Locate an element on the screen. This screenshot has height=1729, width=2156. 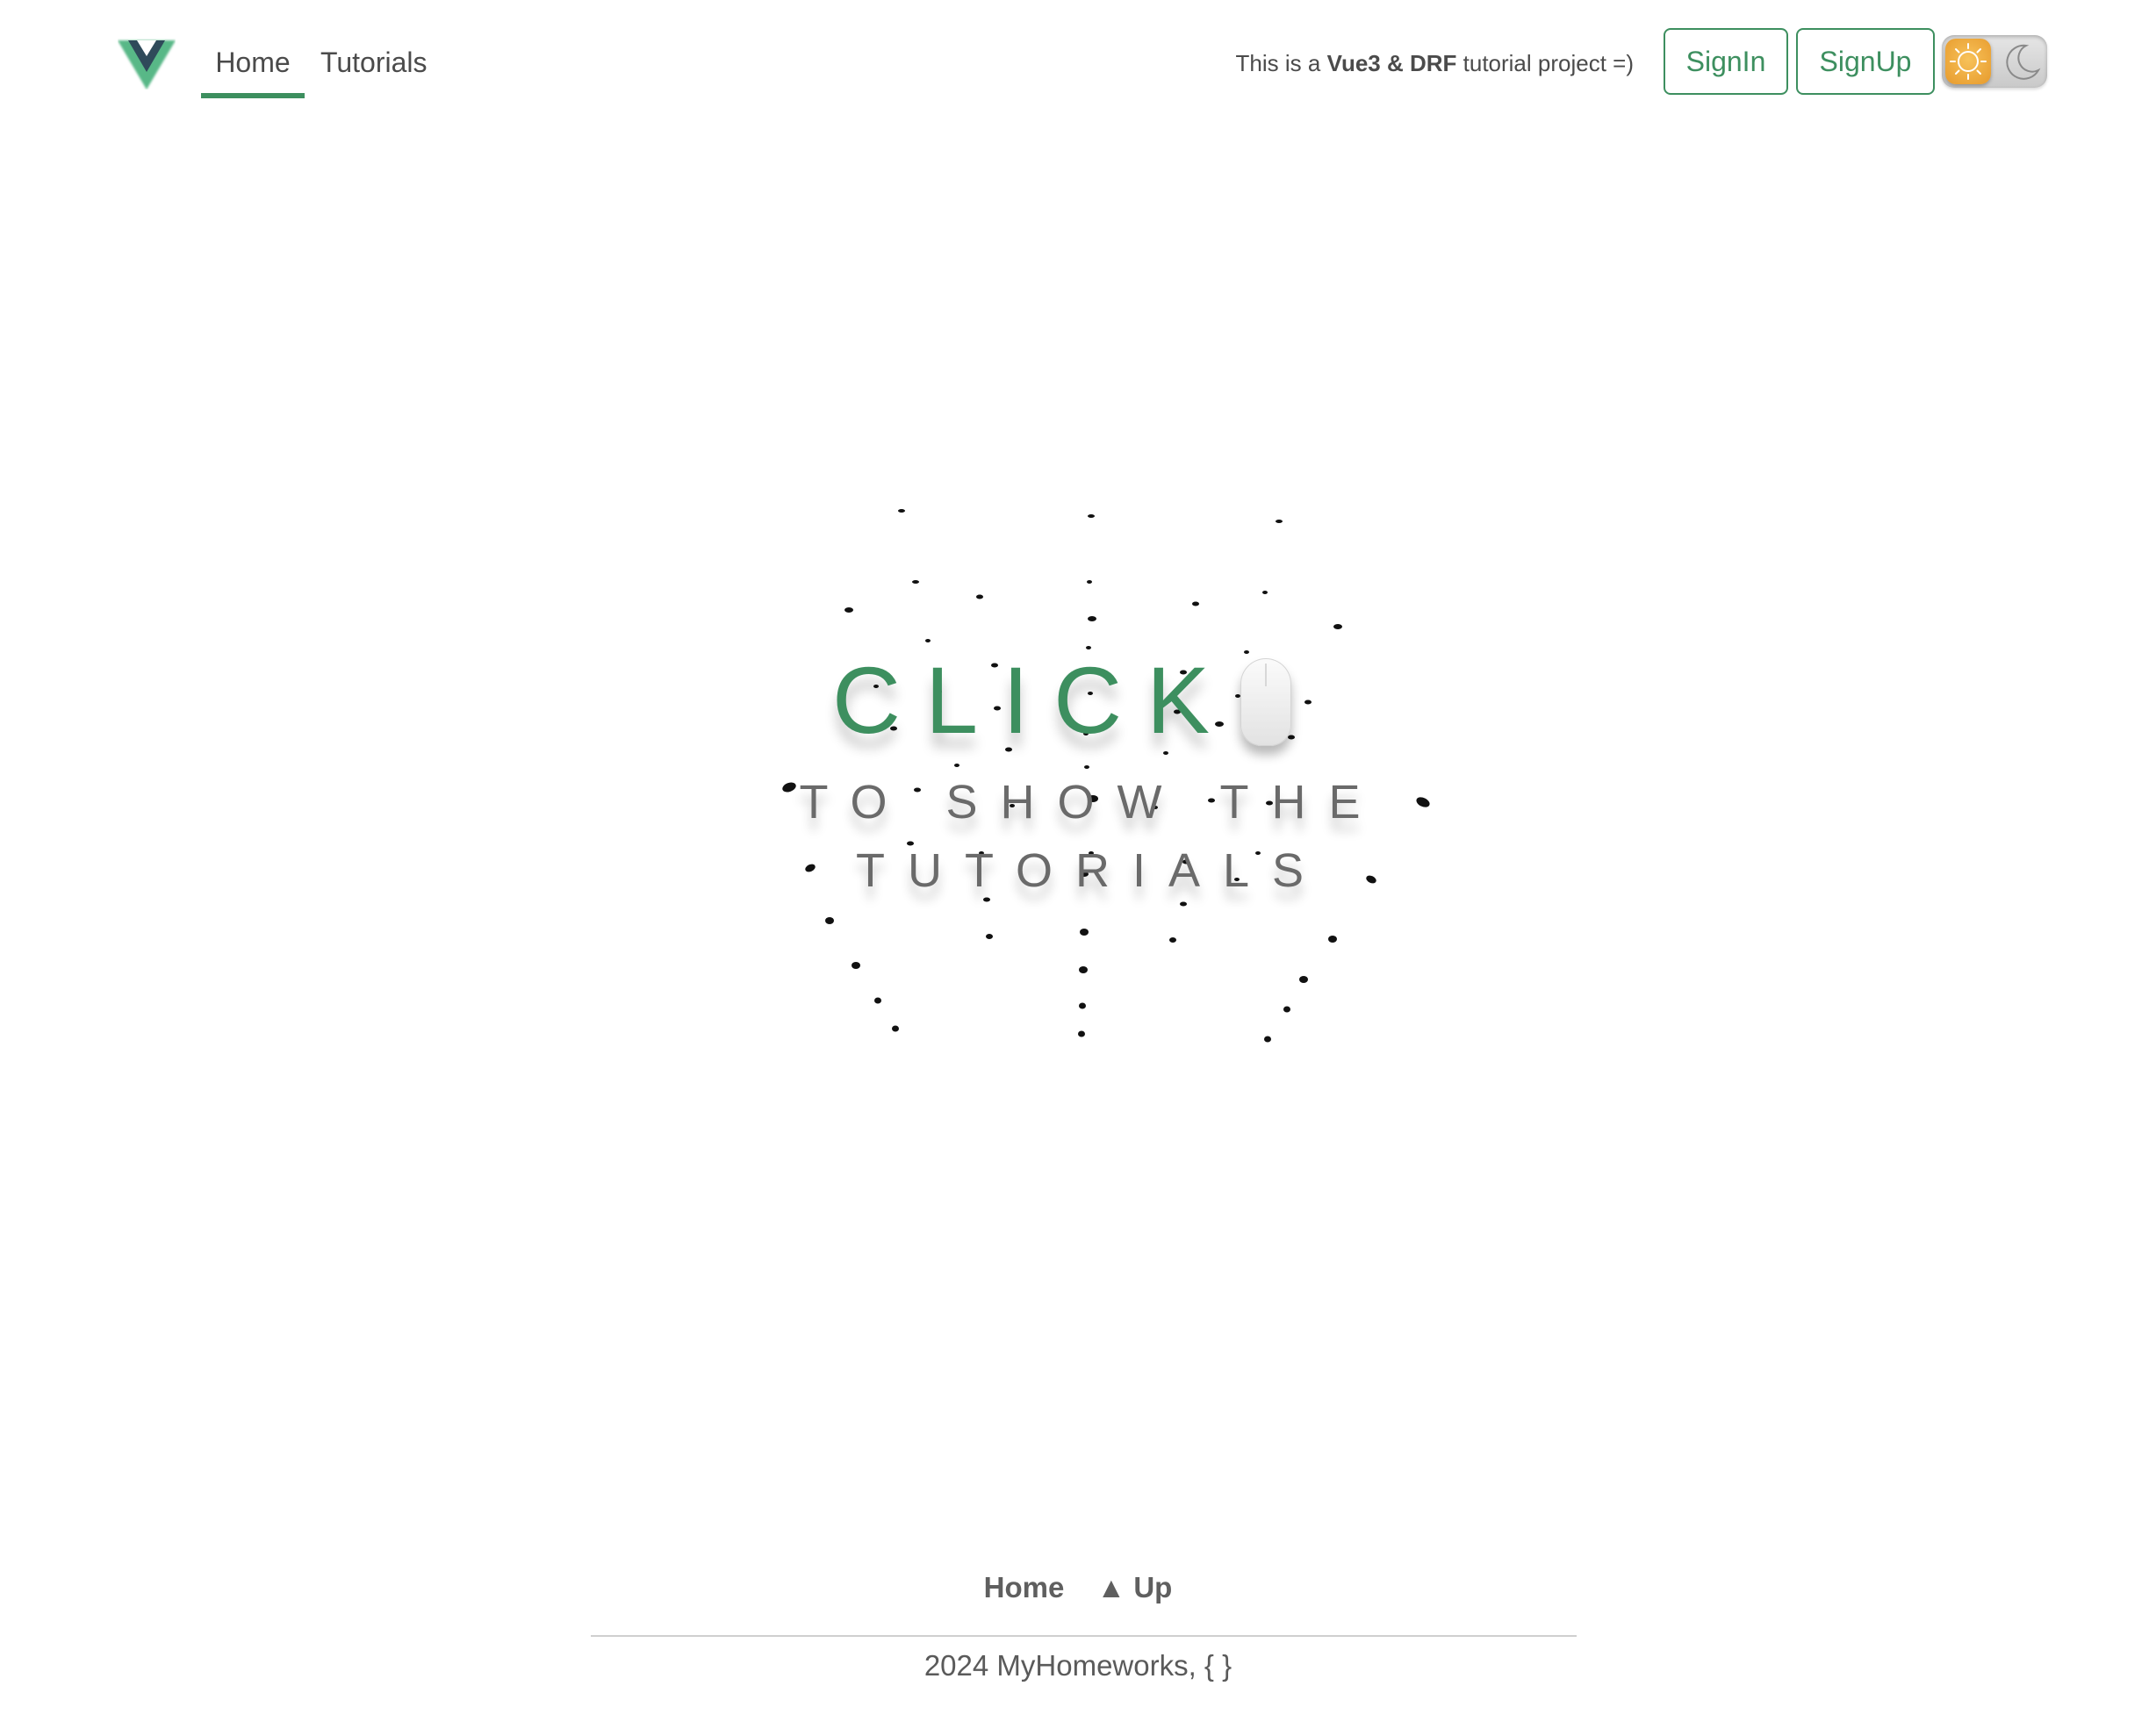
tagline: This is a Vue3 & DRF tutorial project =) is located at coordinates (1435, 64).